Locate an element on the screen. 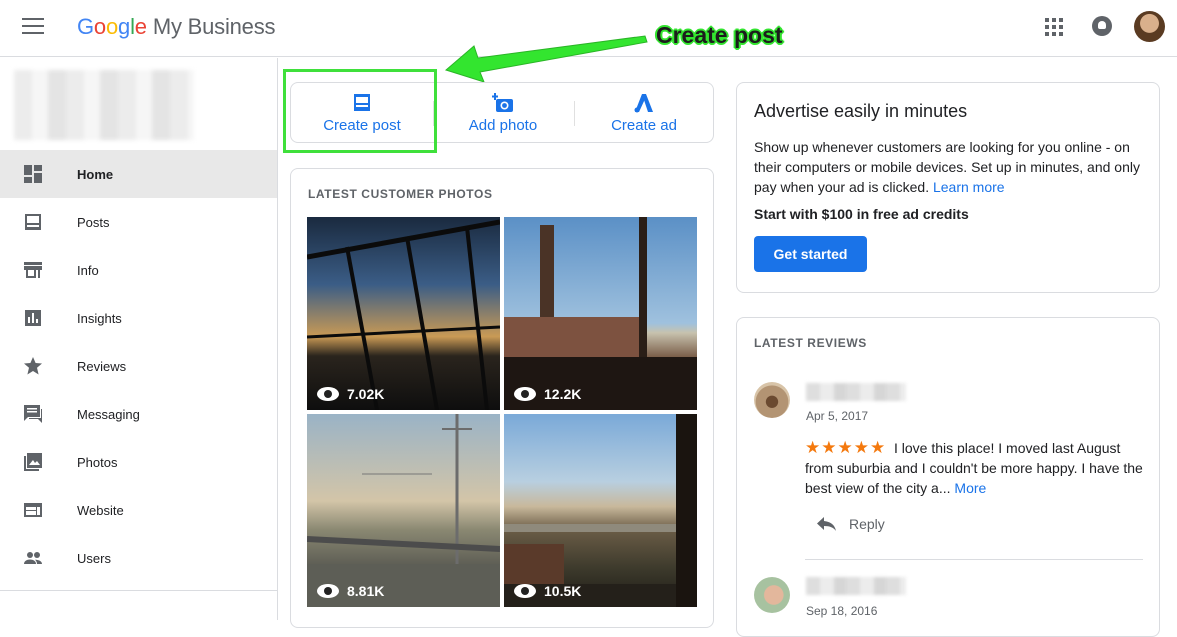 This screenshot has width=1177, height=637. city-view-graphic is located at coordinates (600, 510).